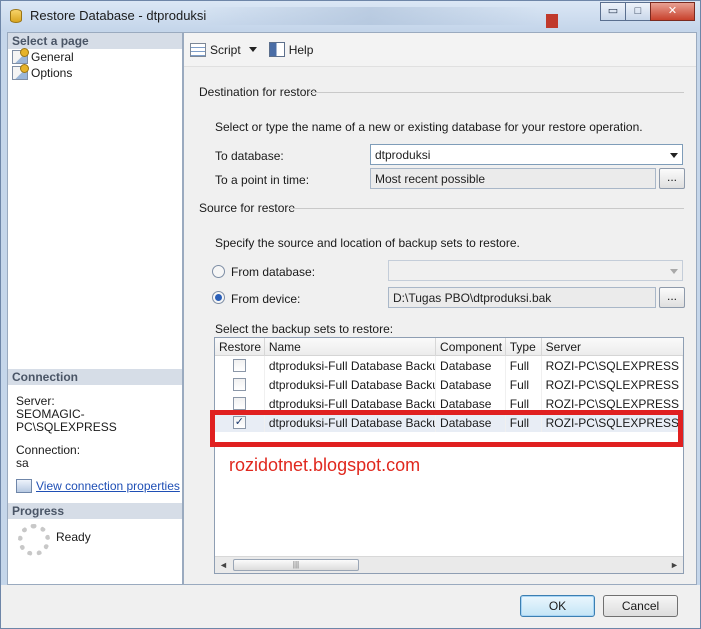  Describe the element at coordinates (351, 347) in the screenshot. I see `column-header-name: Name` at that location.